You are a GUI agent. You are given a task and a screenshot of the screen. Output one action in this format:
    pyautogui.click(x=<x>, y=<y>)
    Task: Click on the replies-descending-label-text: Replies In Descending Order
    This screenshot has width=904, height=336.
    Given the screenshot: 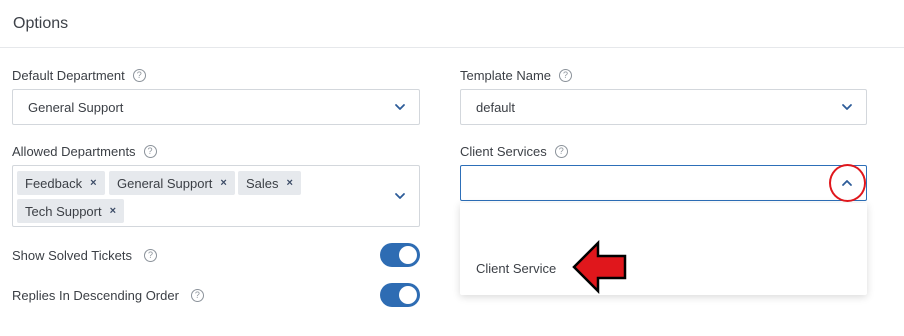 What is the action you would take?
    pyautogui.click(x=95, y=295)
    